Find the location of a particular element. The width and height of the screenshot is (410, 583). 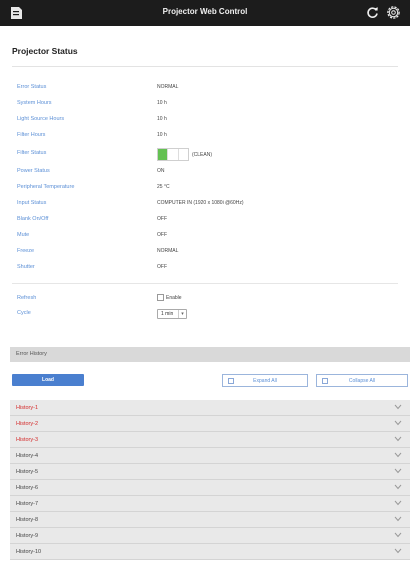

status-row-light-source-hours: Light Source Hours 10 h is located at coordinates (205, 121).